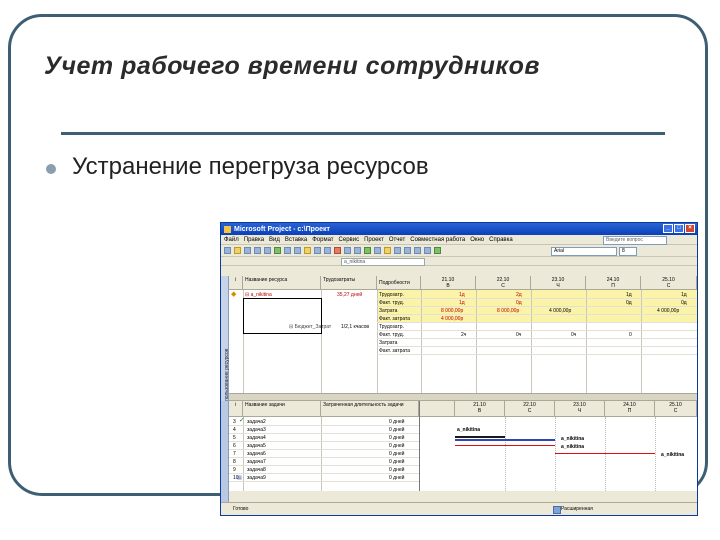 The height and width of the screenshot is (540, 720). Describe the element at coordinates (427, 250) in the screenshot. I see `copy-picture-icon` at that location.